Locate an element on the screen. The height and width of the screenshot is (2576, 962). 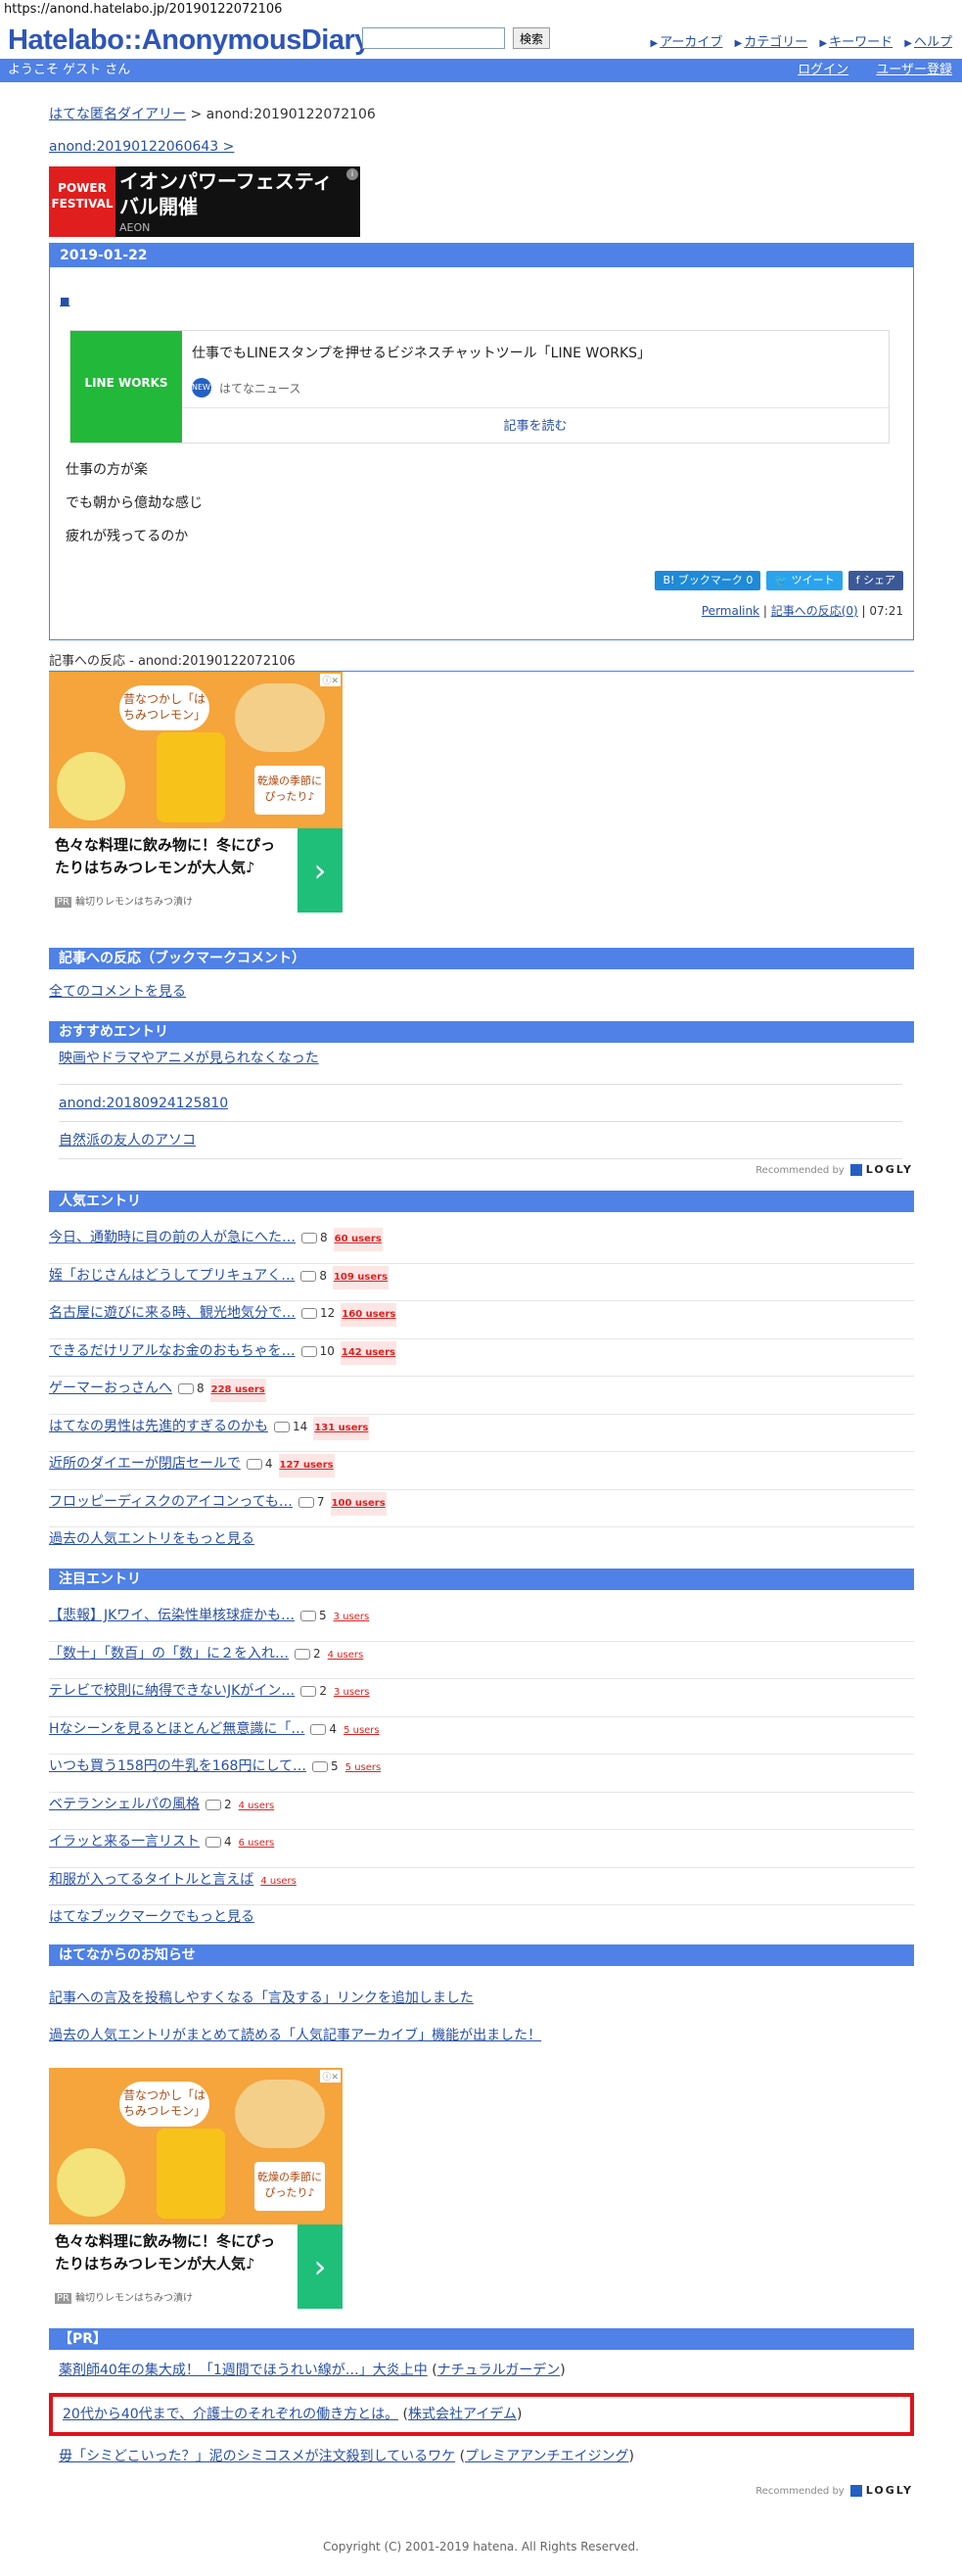
card-thumbnail: LINE WORKS is located at coordinates (126, 387).